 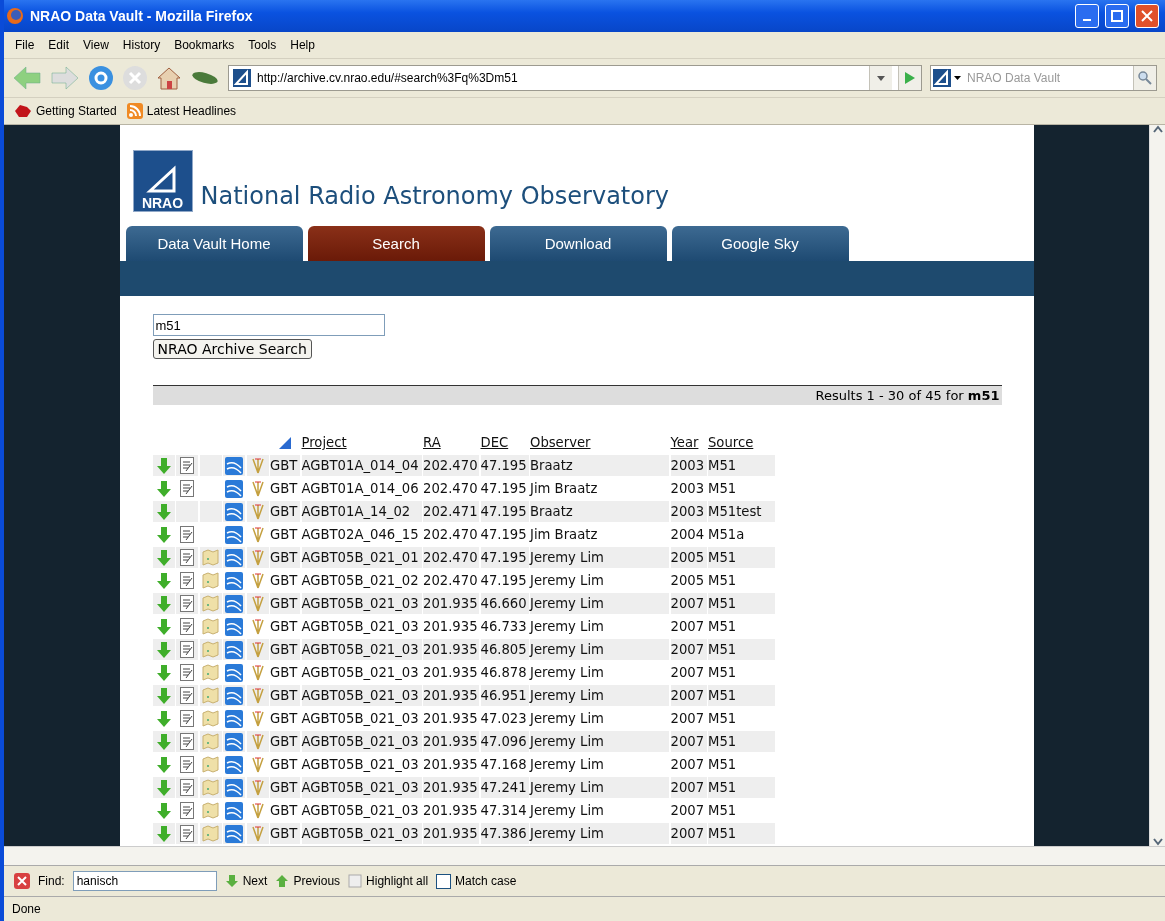 What do you see at coordinates (451, 442) in the screenshot?
I see `column-header: RA` at bounding box center [451, 442].